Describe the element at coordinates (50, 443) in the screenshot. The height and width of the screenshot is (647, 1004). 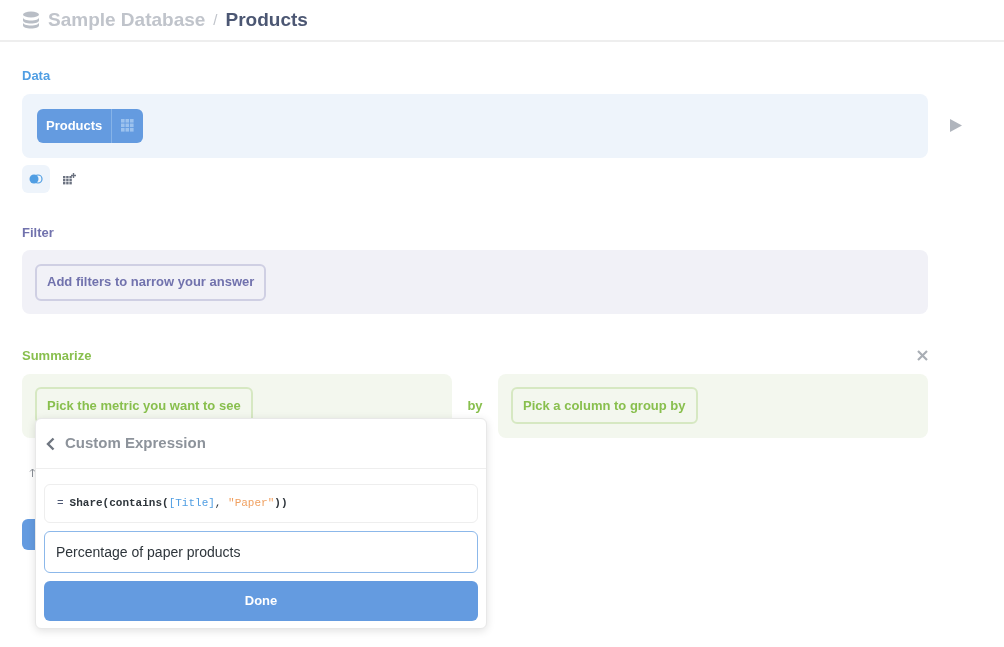
I see `back-chevron-icon` at that location.